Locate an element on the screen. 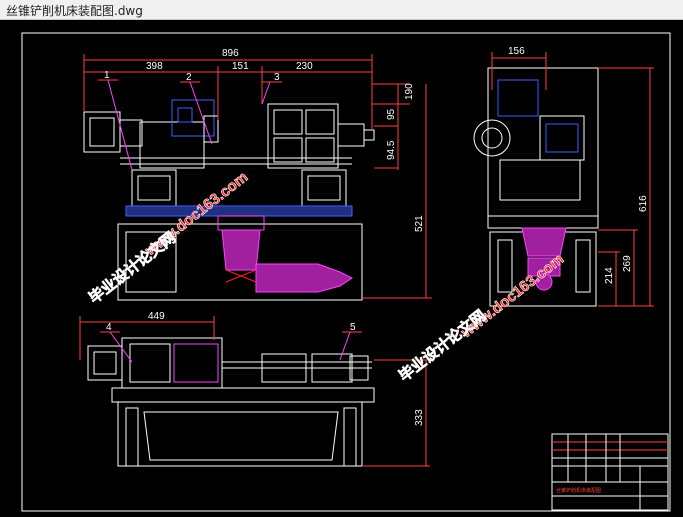  dim-side-height-269: 269 is located at coordinates (627, 263).